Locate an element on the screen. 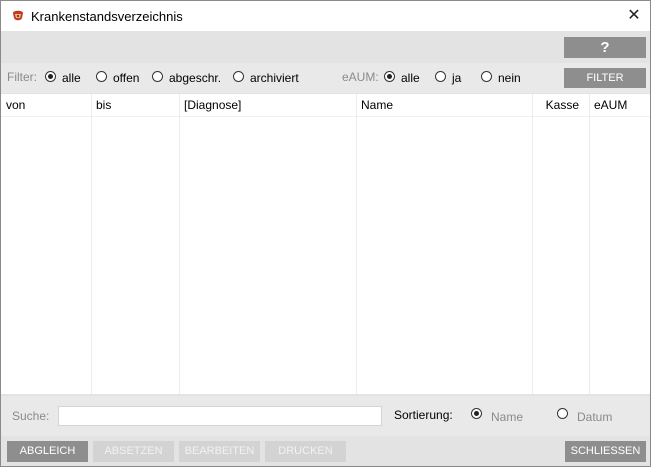 This screenshot has width=651, height=467. sort-option-datum: Datum is located at coordinates (594, 417).